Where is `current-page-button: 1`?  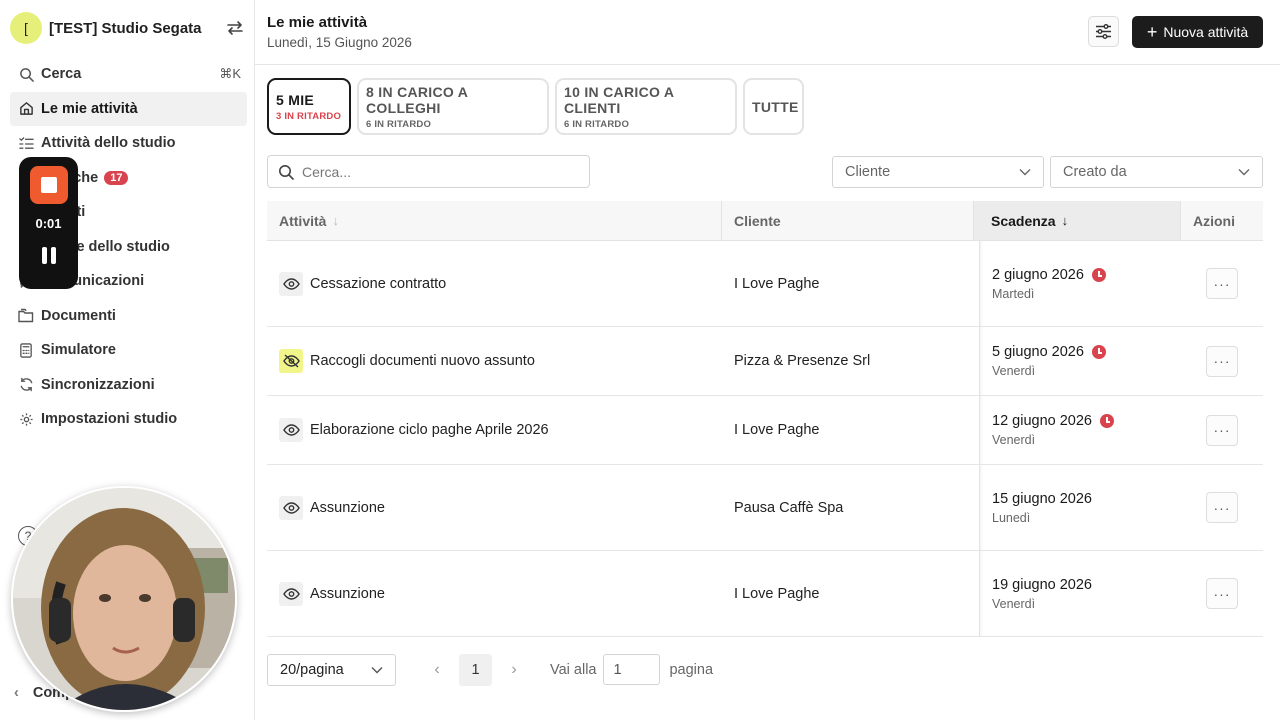
current-page-button: 1 is located at coordinates (475, 669).